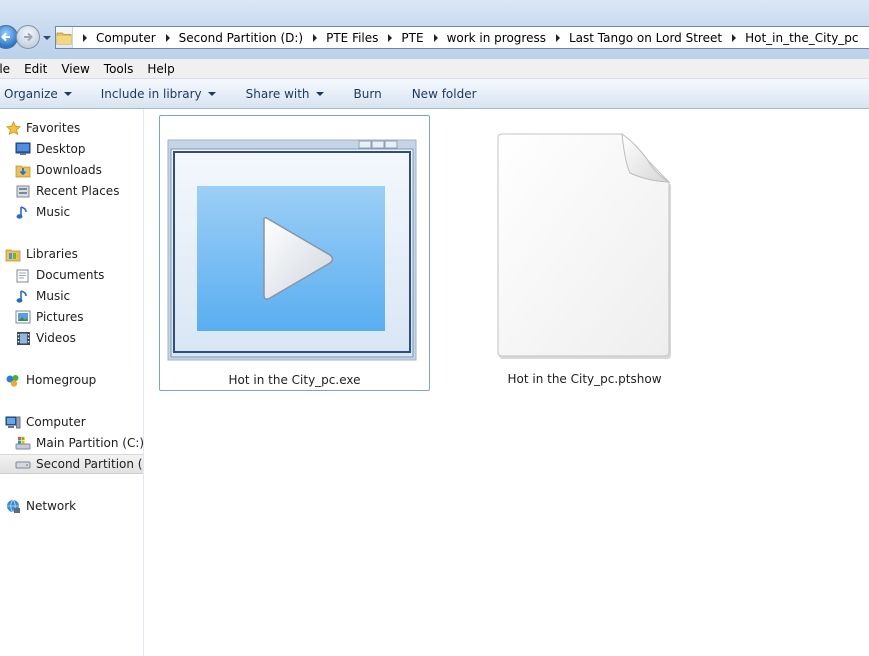 The image size is (869, 656). What do you see at coordinates (23, 443) in the screenshot?
I see `system-drive-icon` at bounding box center [23, 443].